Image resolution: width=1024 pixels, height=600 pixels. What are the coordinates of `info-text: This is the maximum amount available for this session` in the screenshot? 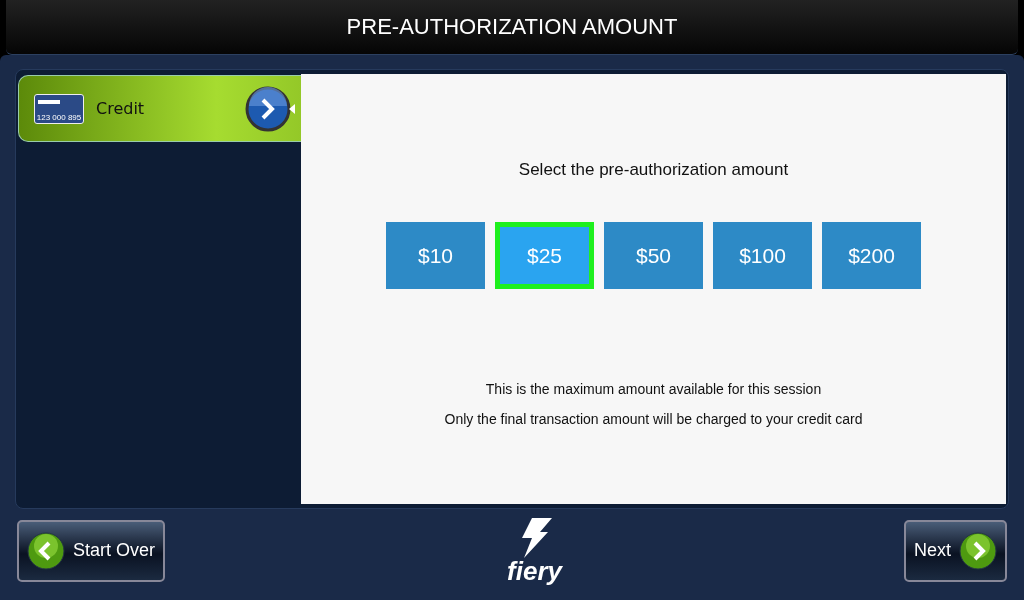 It's located at (653, 389).